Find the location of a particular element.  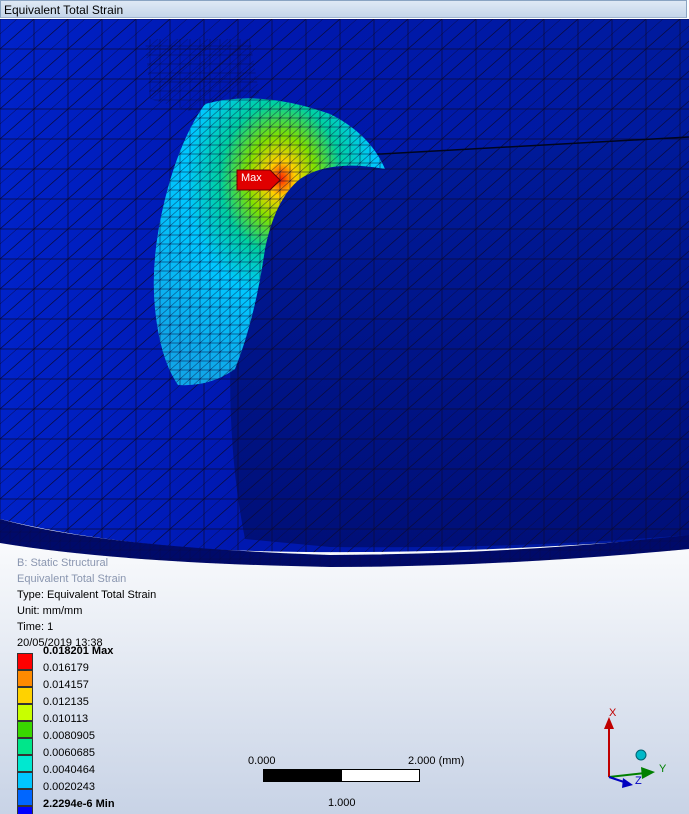

info-line-1: B: Static Structural is located at coordinates (63, 563).